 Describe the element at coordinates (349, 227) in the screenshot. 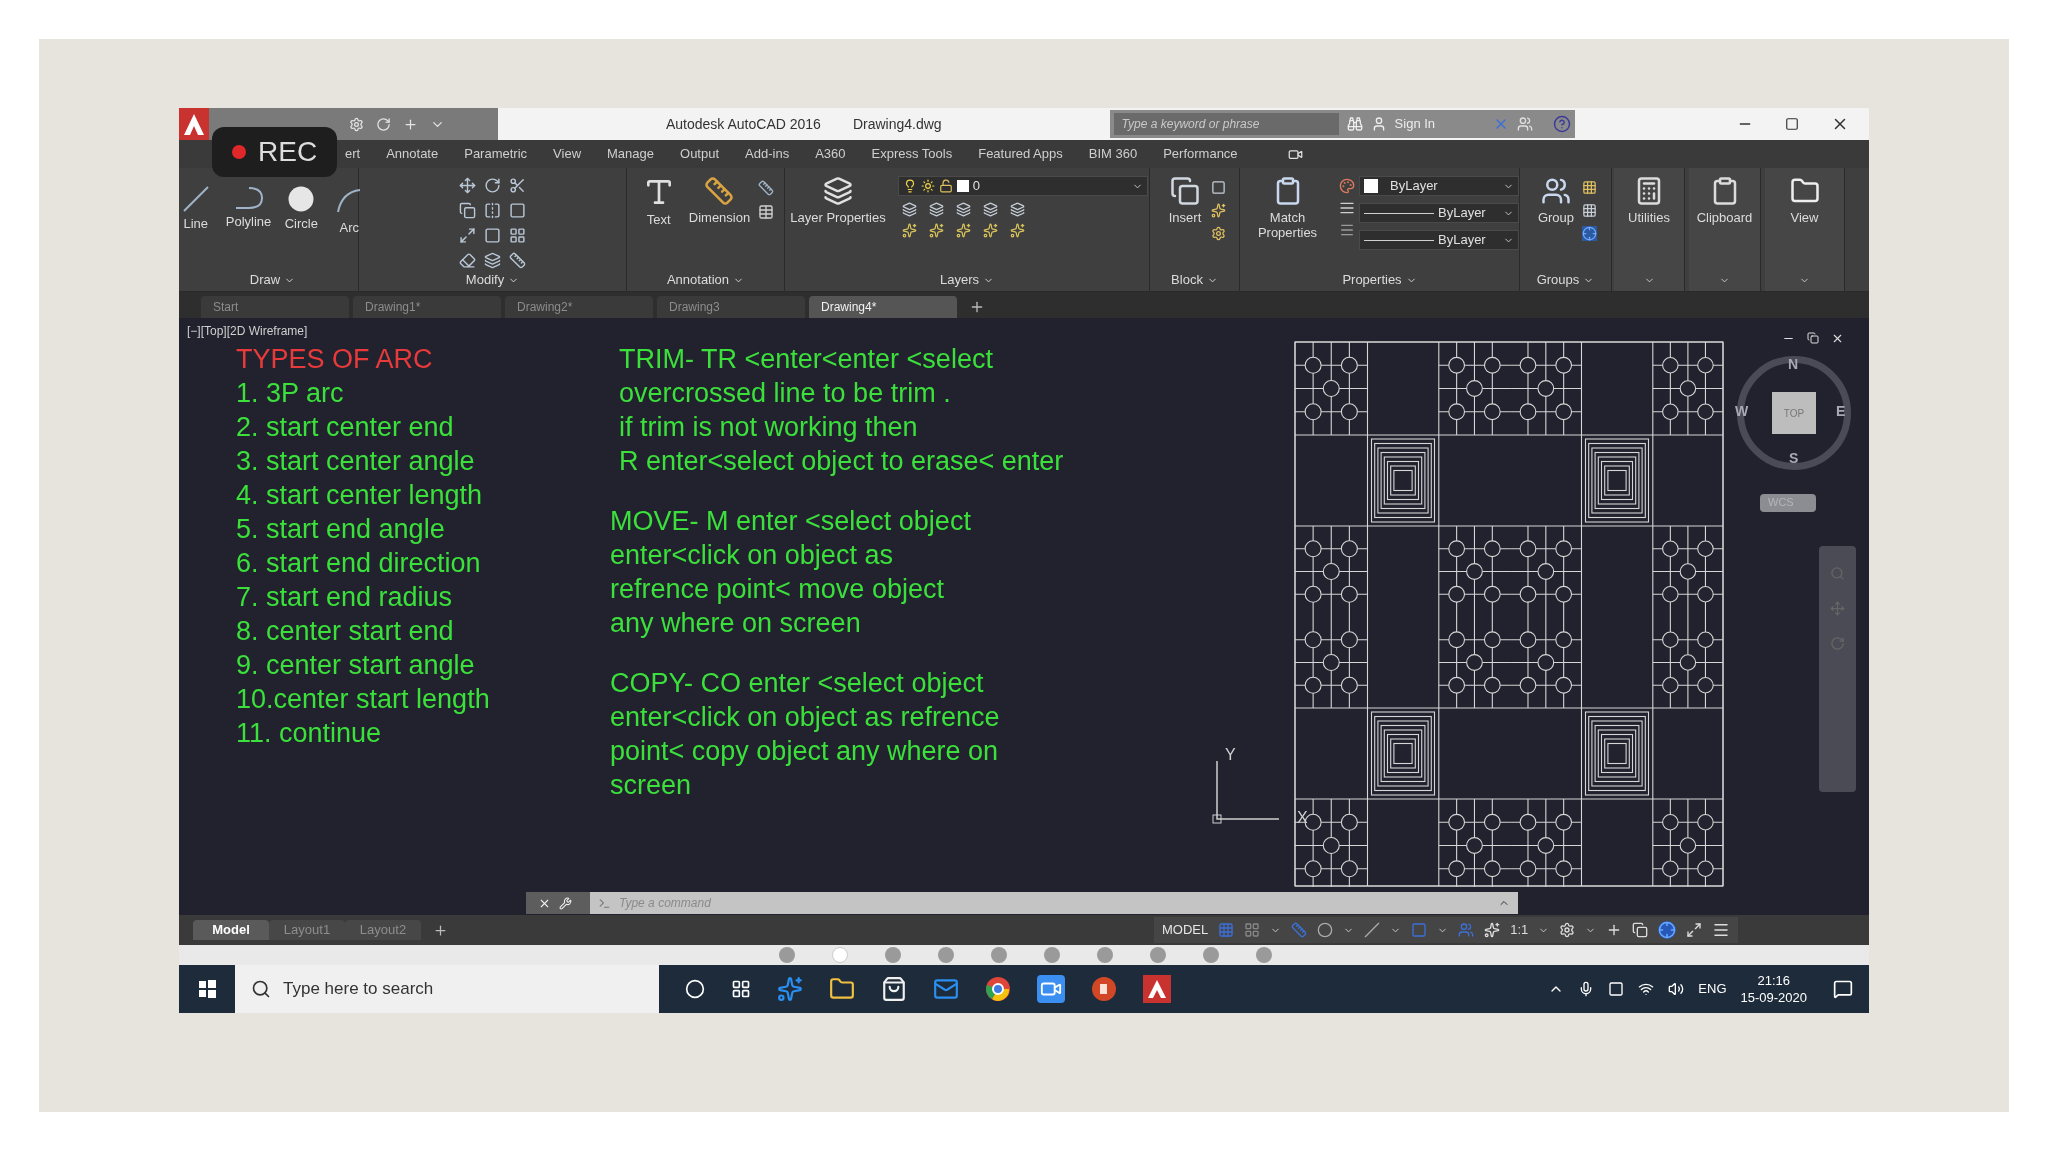

I see `ribbon-tool-button: Arc` at that location.